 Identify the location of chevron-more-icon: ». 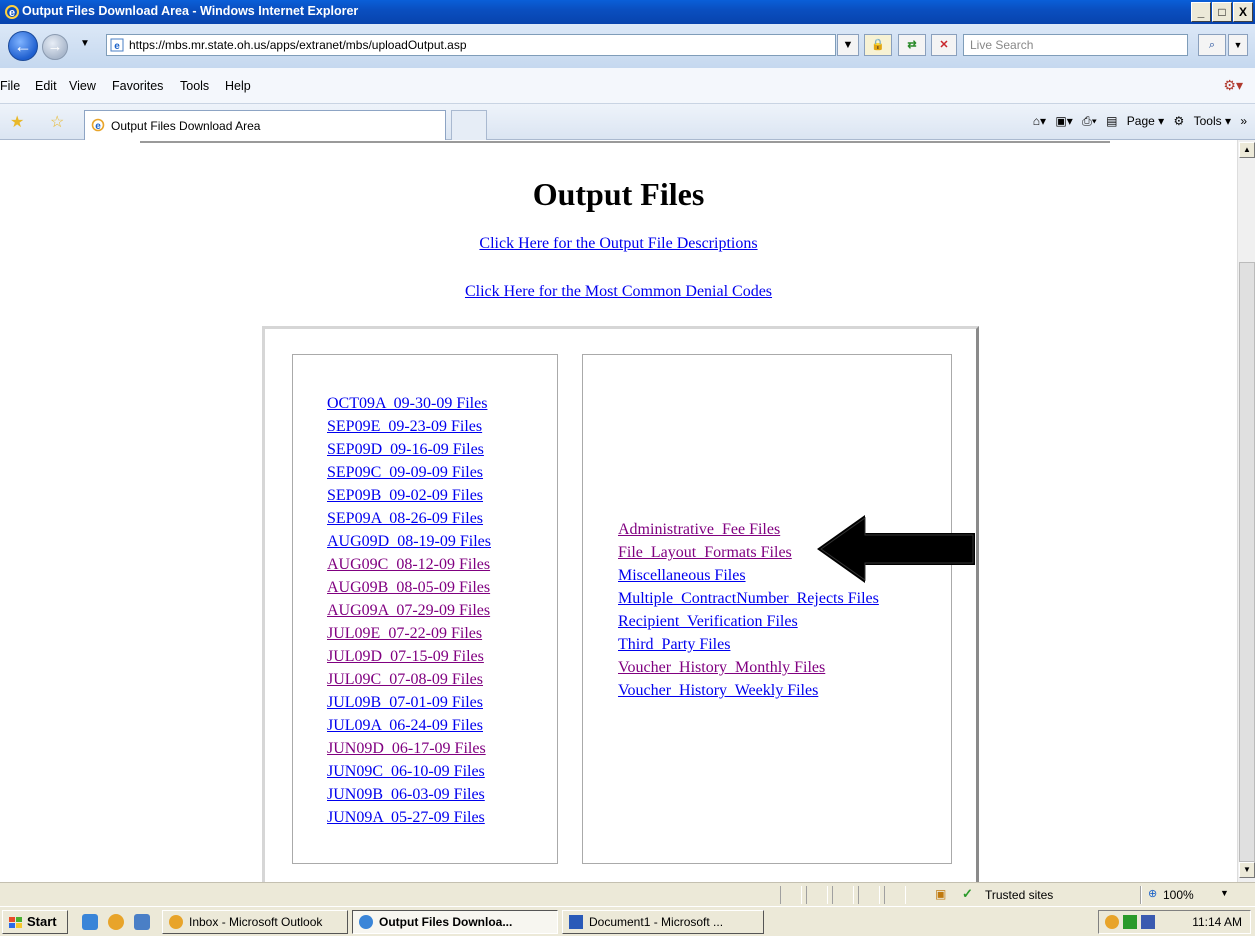
(1243, 121).